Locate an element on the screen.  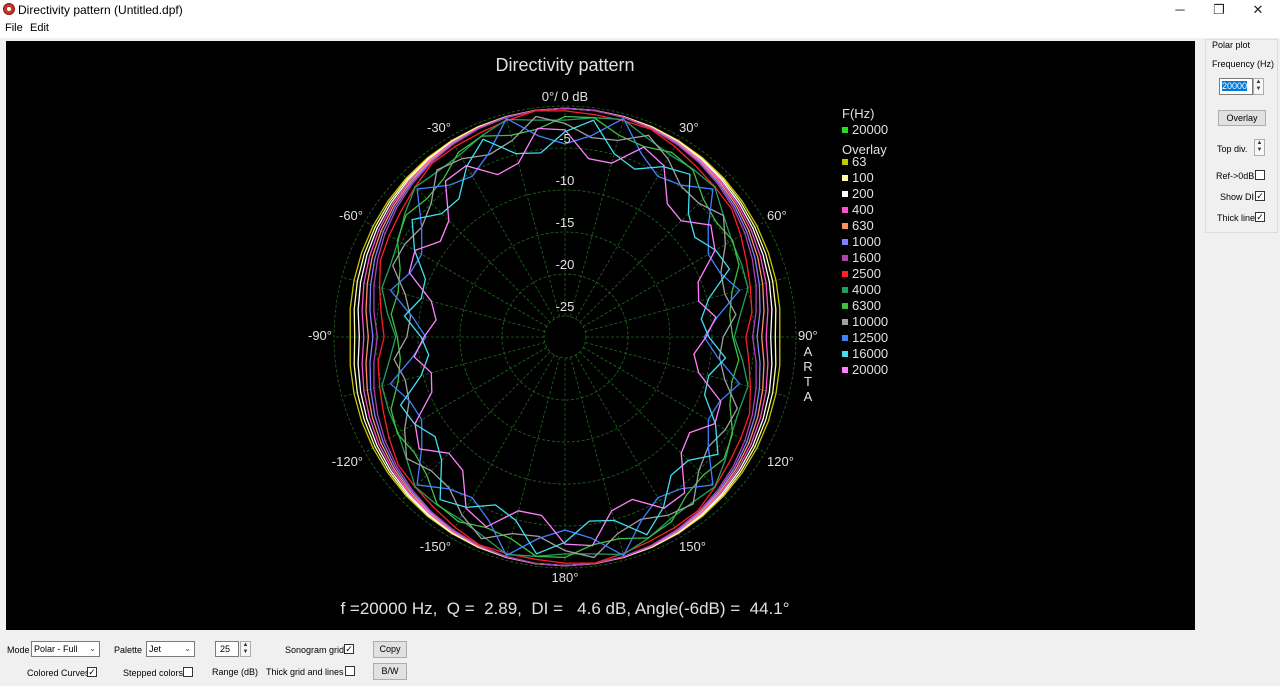
watermark-t: T is located at coordinates (808, 381).